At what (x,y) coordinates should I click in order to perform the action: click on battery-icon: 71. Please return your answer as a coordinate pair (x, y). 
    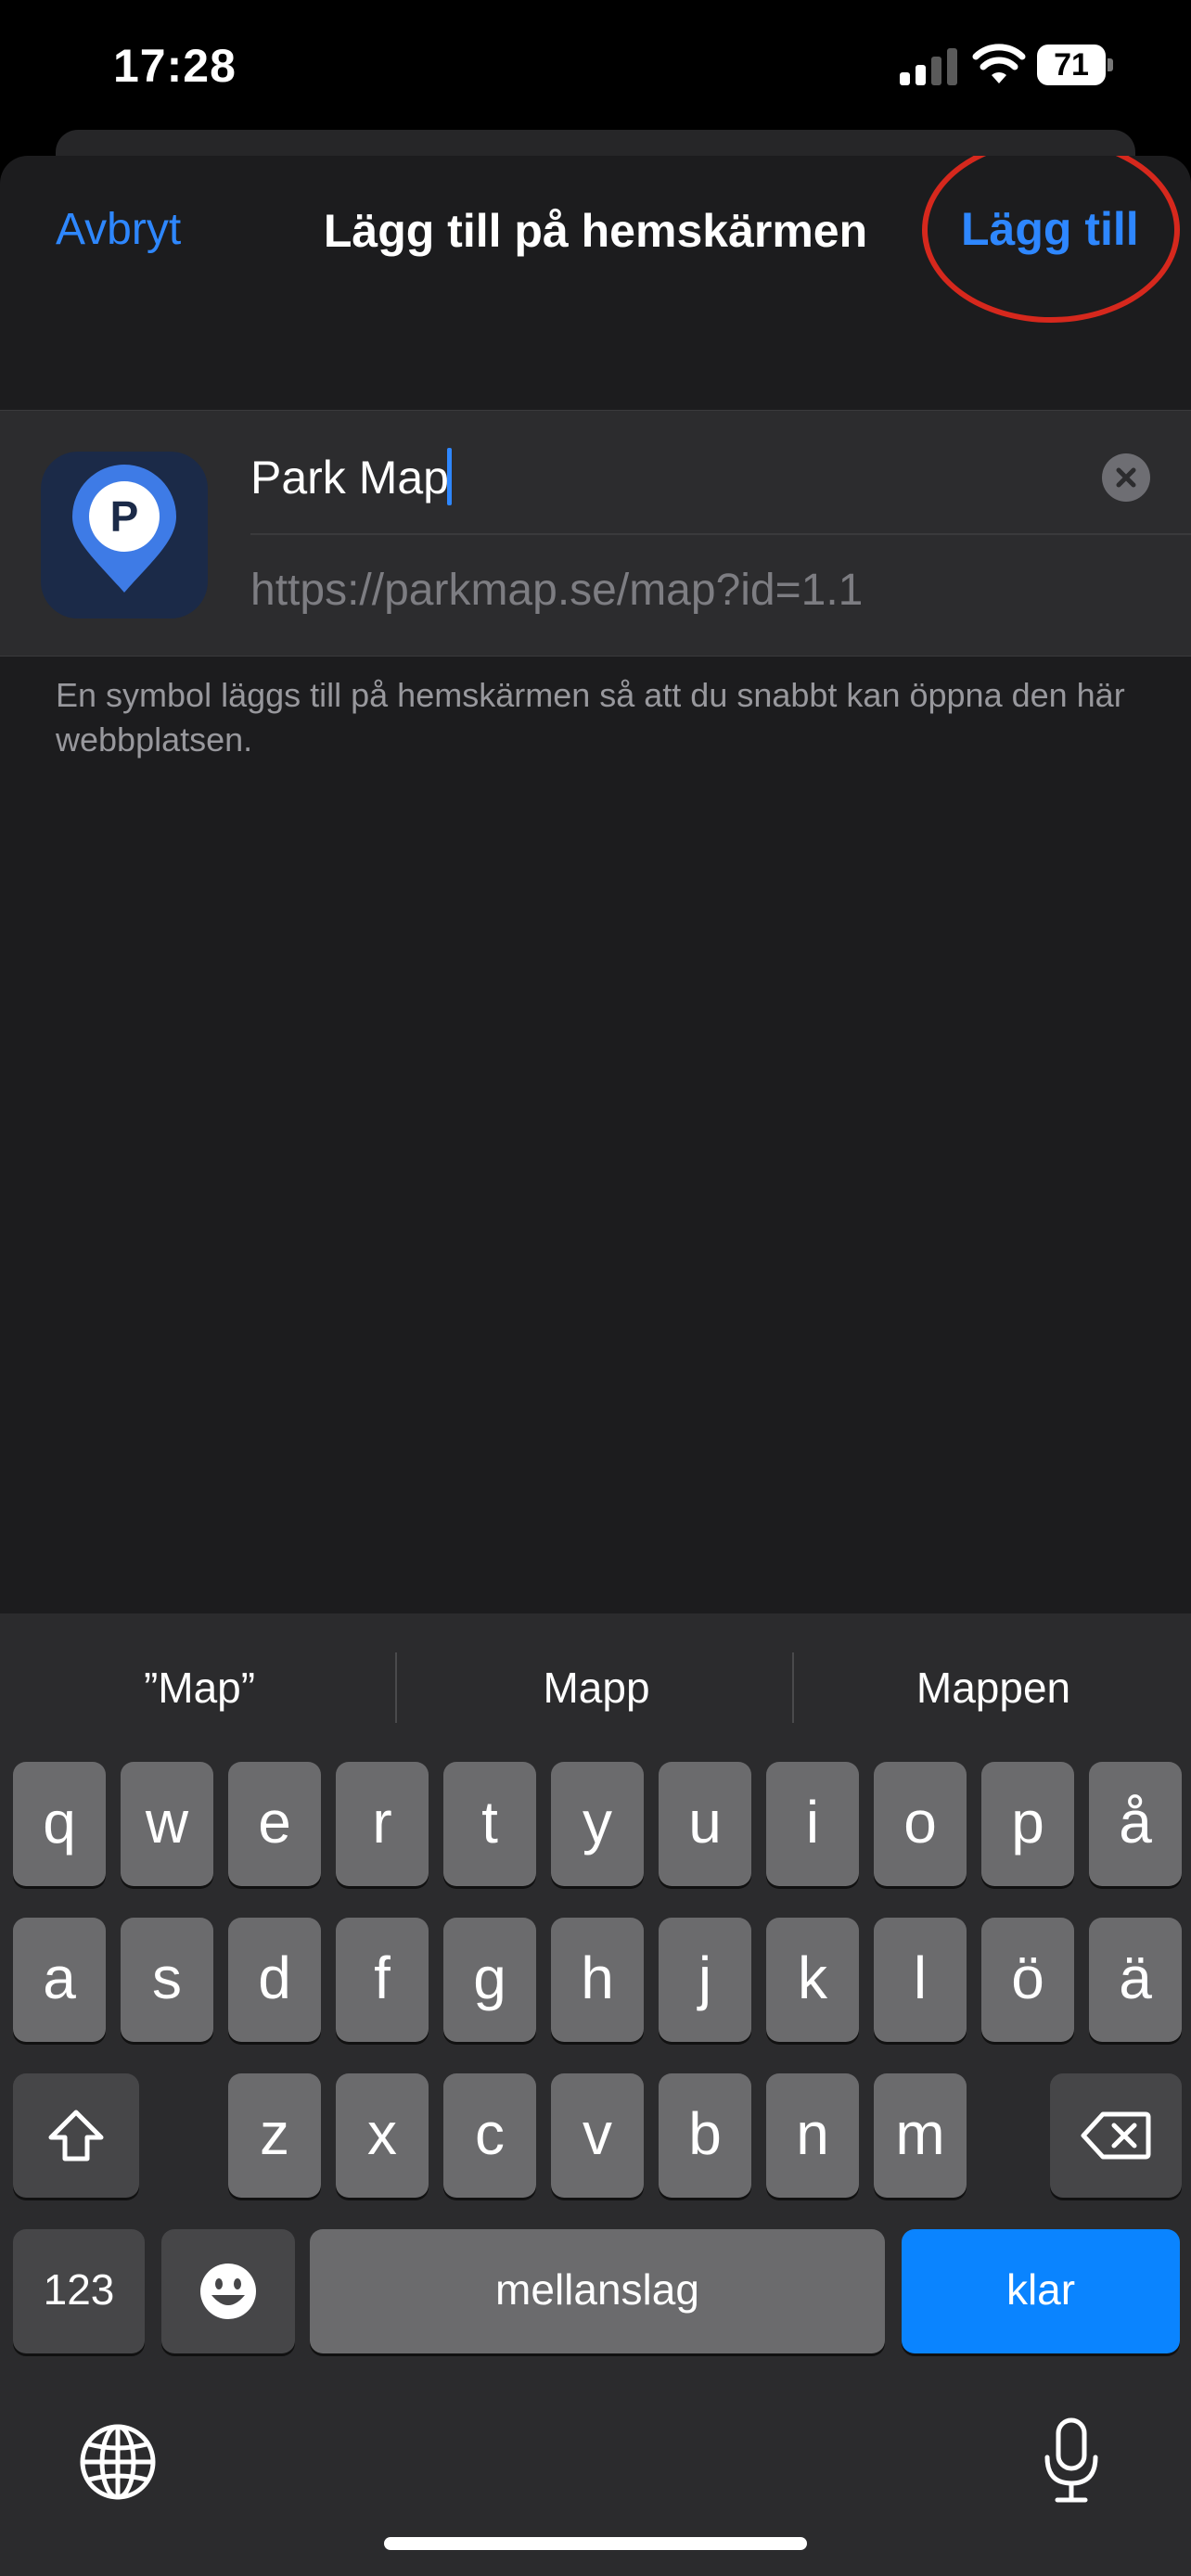
    Looking at the image, I should click on (1075, 65).